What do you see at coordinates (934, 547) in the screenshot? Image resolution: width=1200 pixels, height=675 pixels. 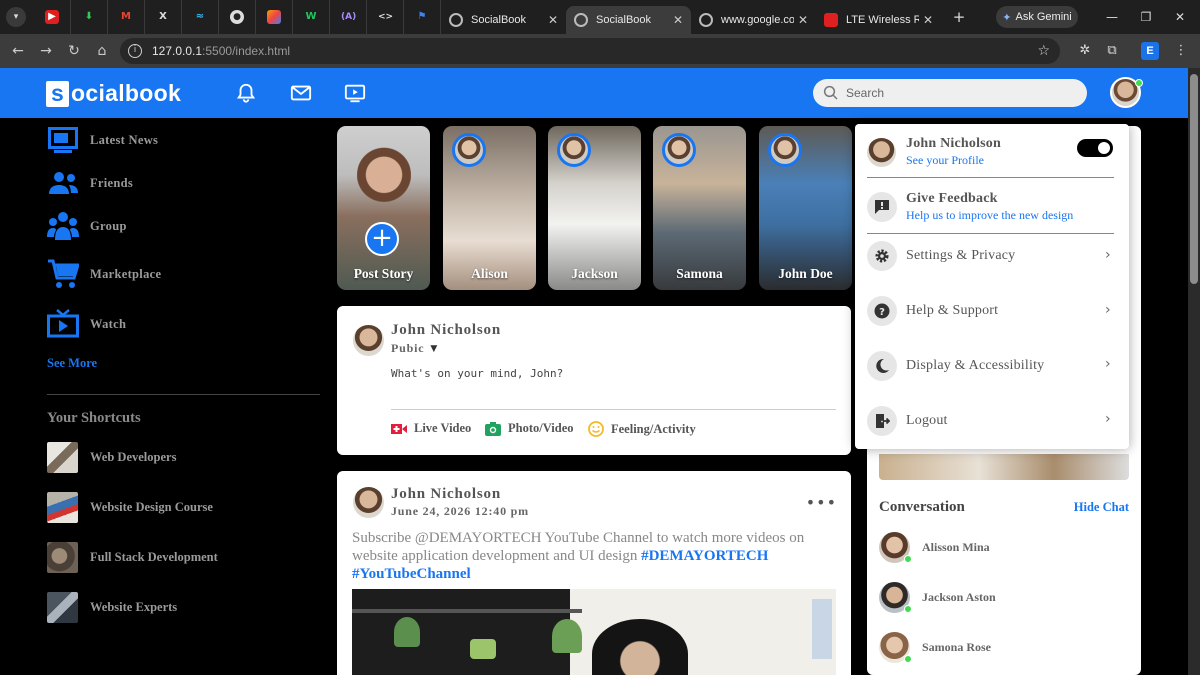 I see `contact-alisson-mina: Alisson Mina` at bounding box center [934, 547].